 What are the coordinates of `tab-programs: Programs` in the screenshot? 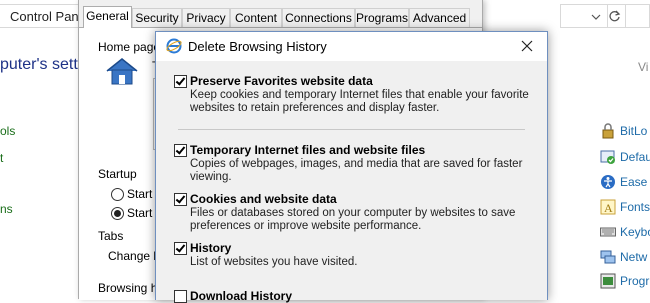 It's located at (382, 17).